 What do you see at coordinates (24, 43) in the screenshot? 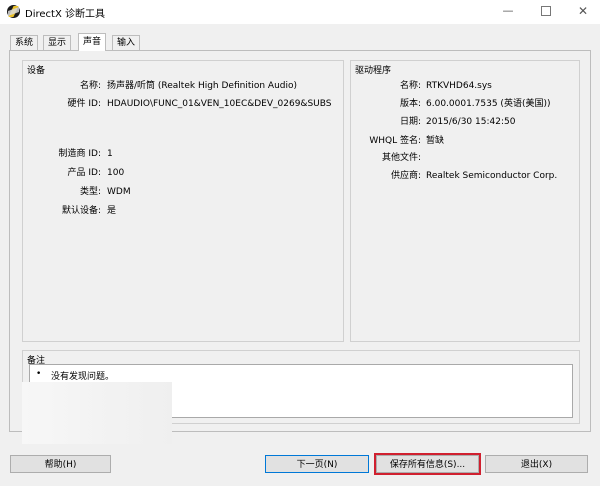
I see `tab-system: 系统` at bounding box center [24, 43].